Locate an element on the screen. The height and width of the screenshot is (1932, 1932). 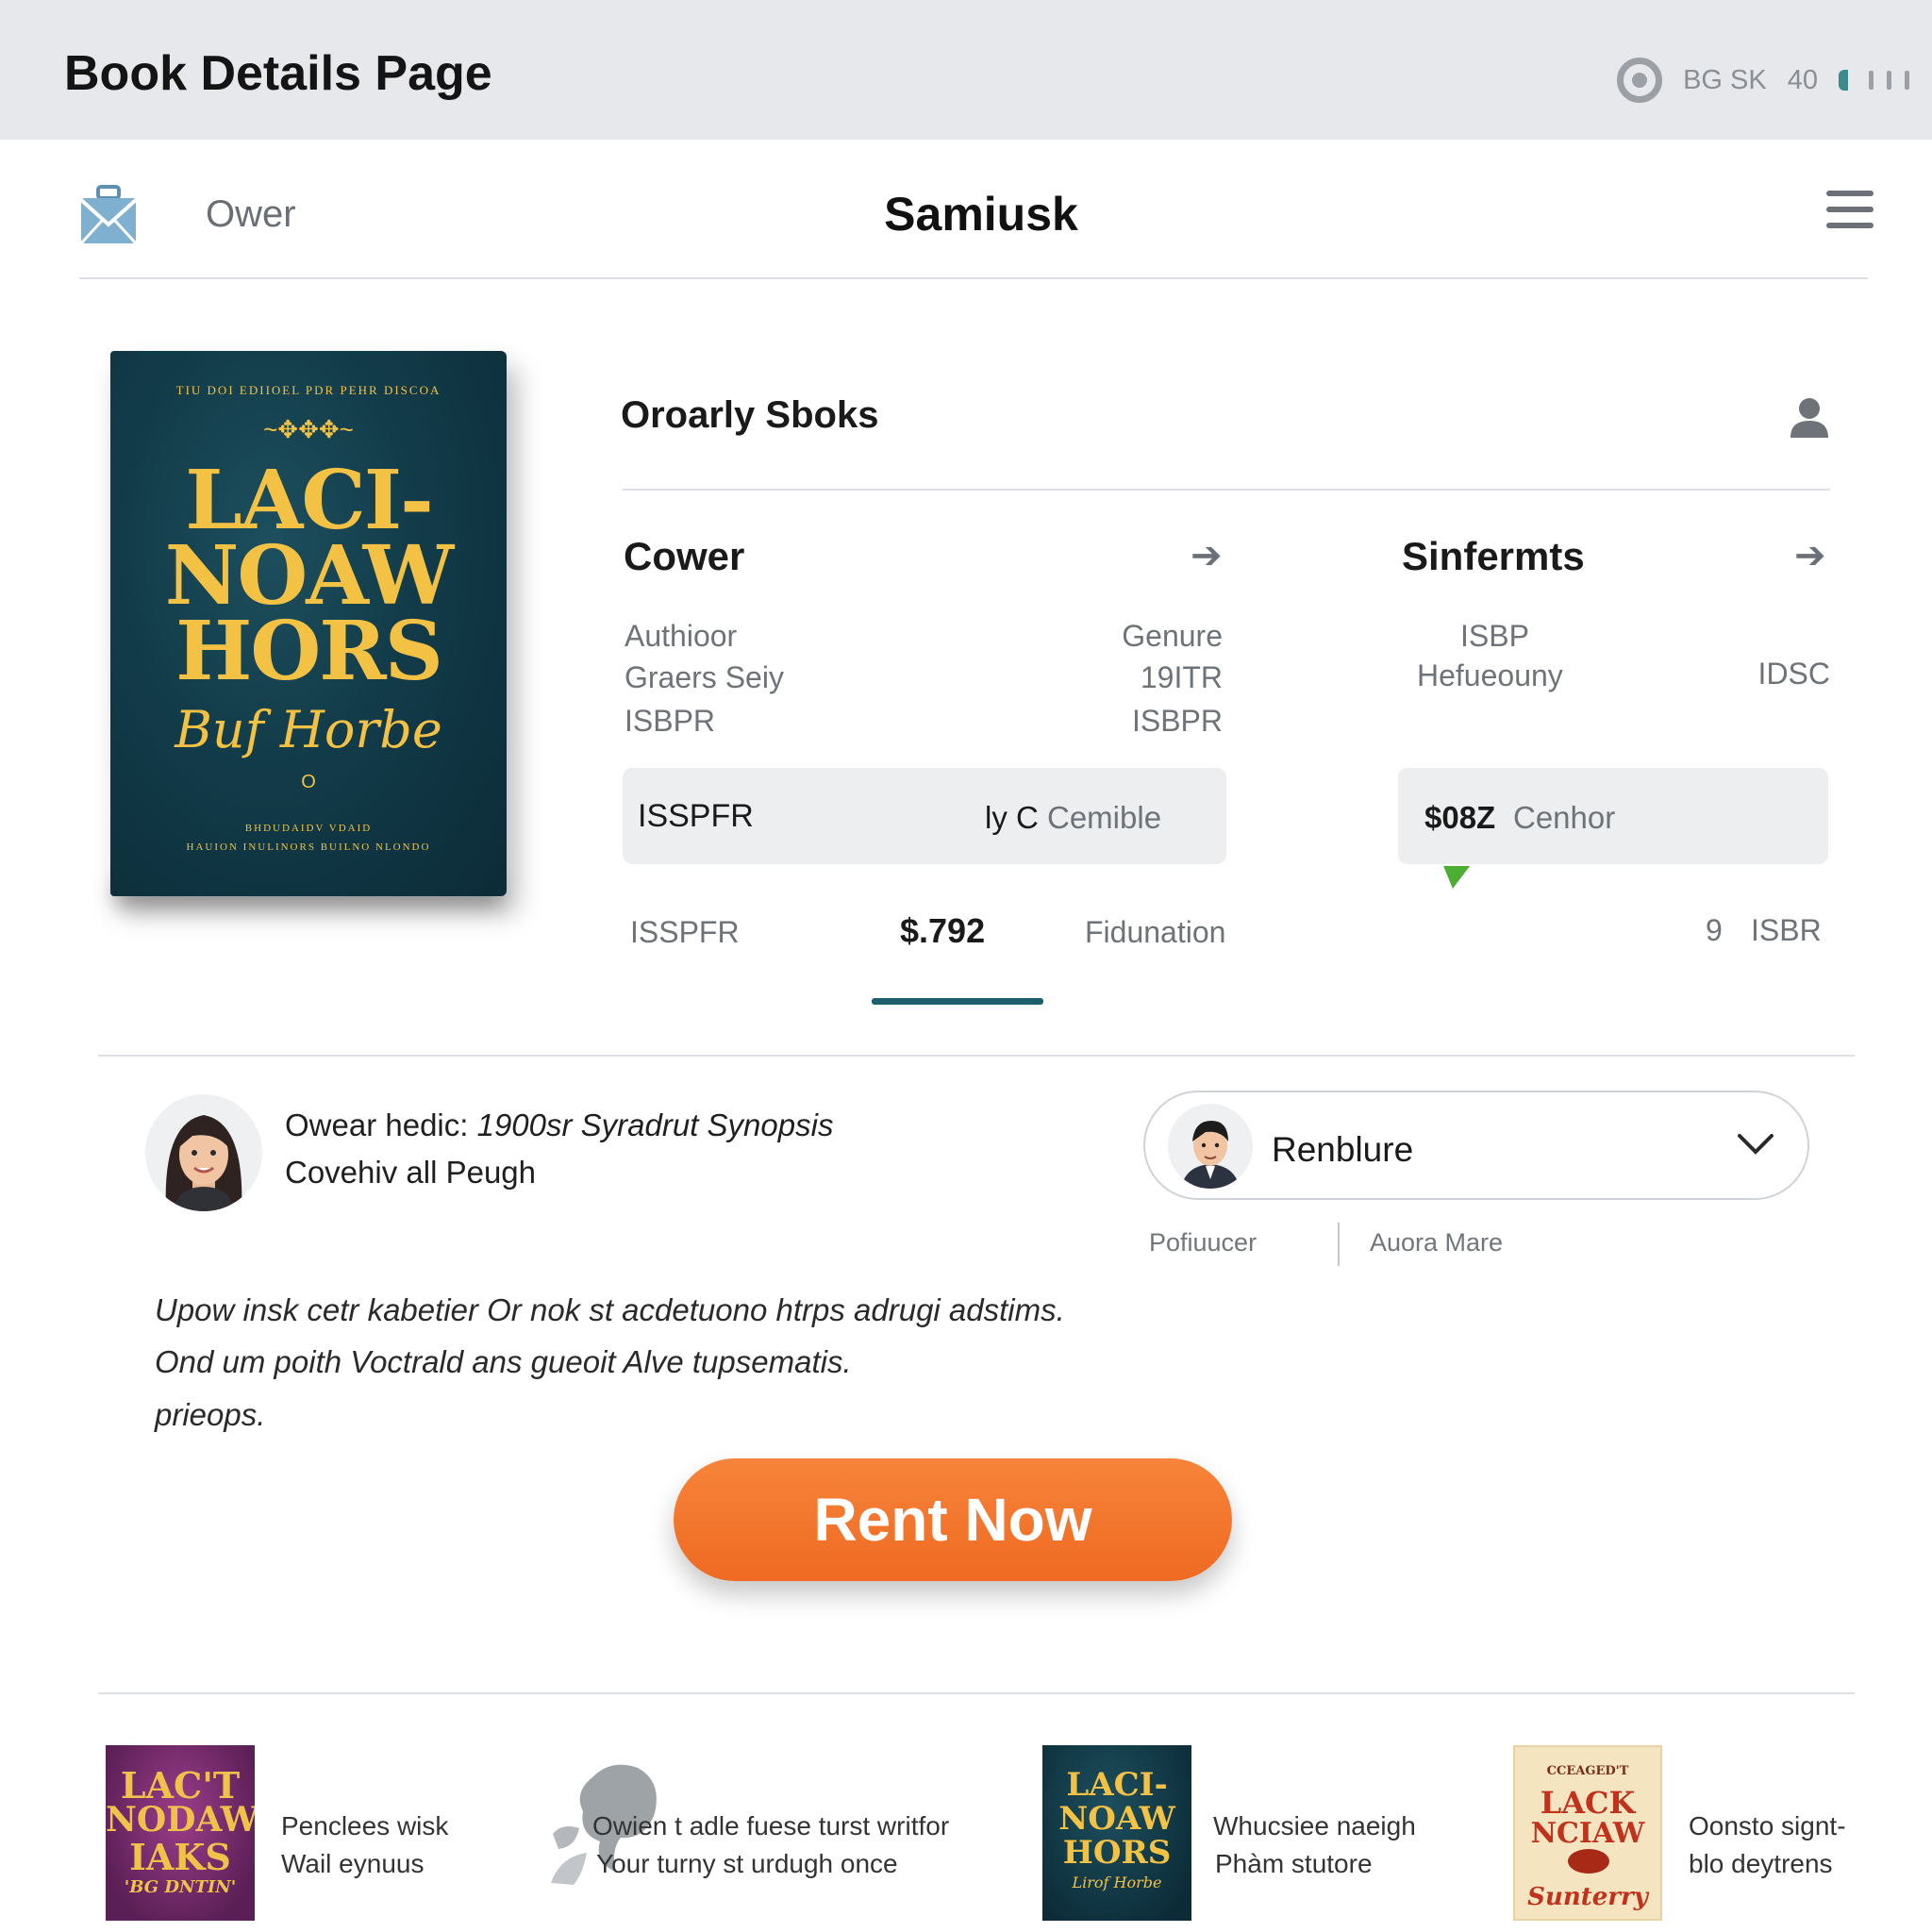
related-2-line-2: Your turny st urdugh once is located at coordinates (747, 1863).